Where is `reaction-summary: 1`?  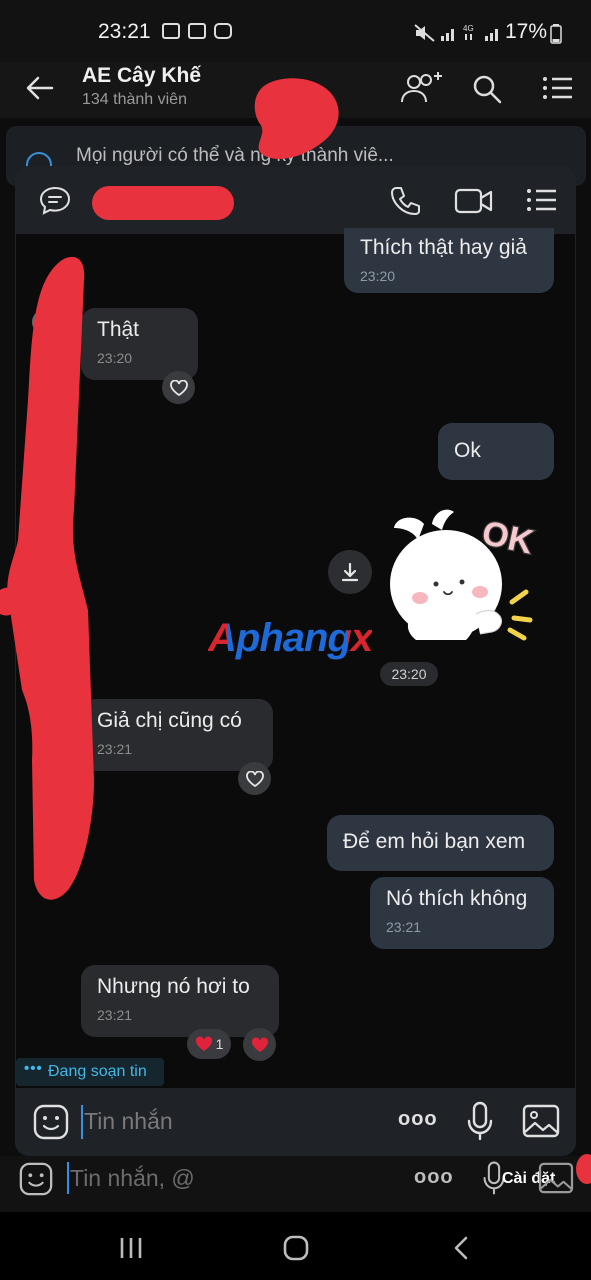 reaction-summary: 1 is located at coordinates (209, 1044).